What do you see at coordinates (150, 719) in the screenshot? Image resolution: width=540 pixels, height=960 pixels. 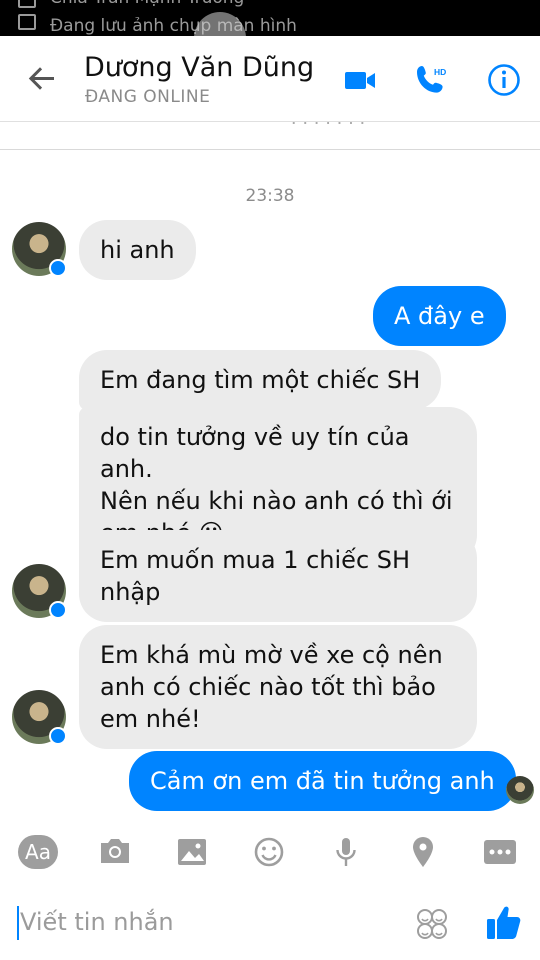 I see `message-line: em nhé!` at bounding box center [150, 719].